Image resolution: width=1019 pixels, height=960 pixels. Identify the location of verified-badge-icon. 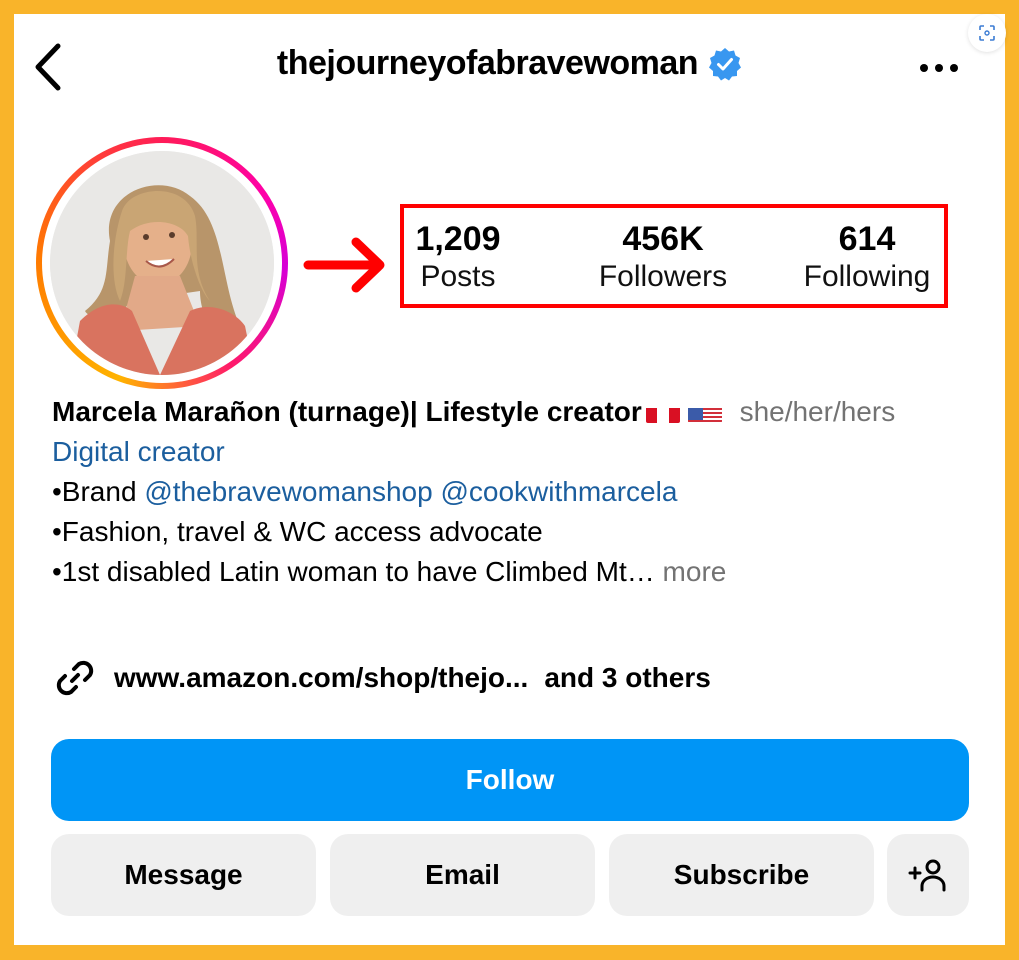
(725, 63).